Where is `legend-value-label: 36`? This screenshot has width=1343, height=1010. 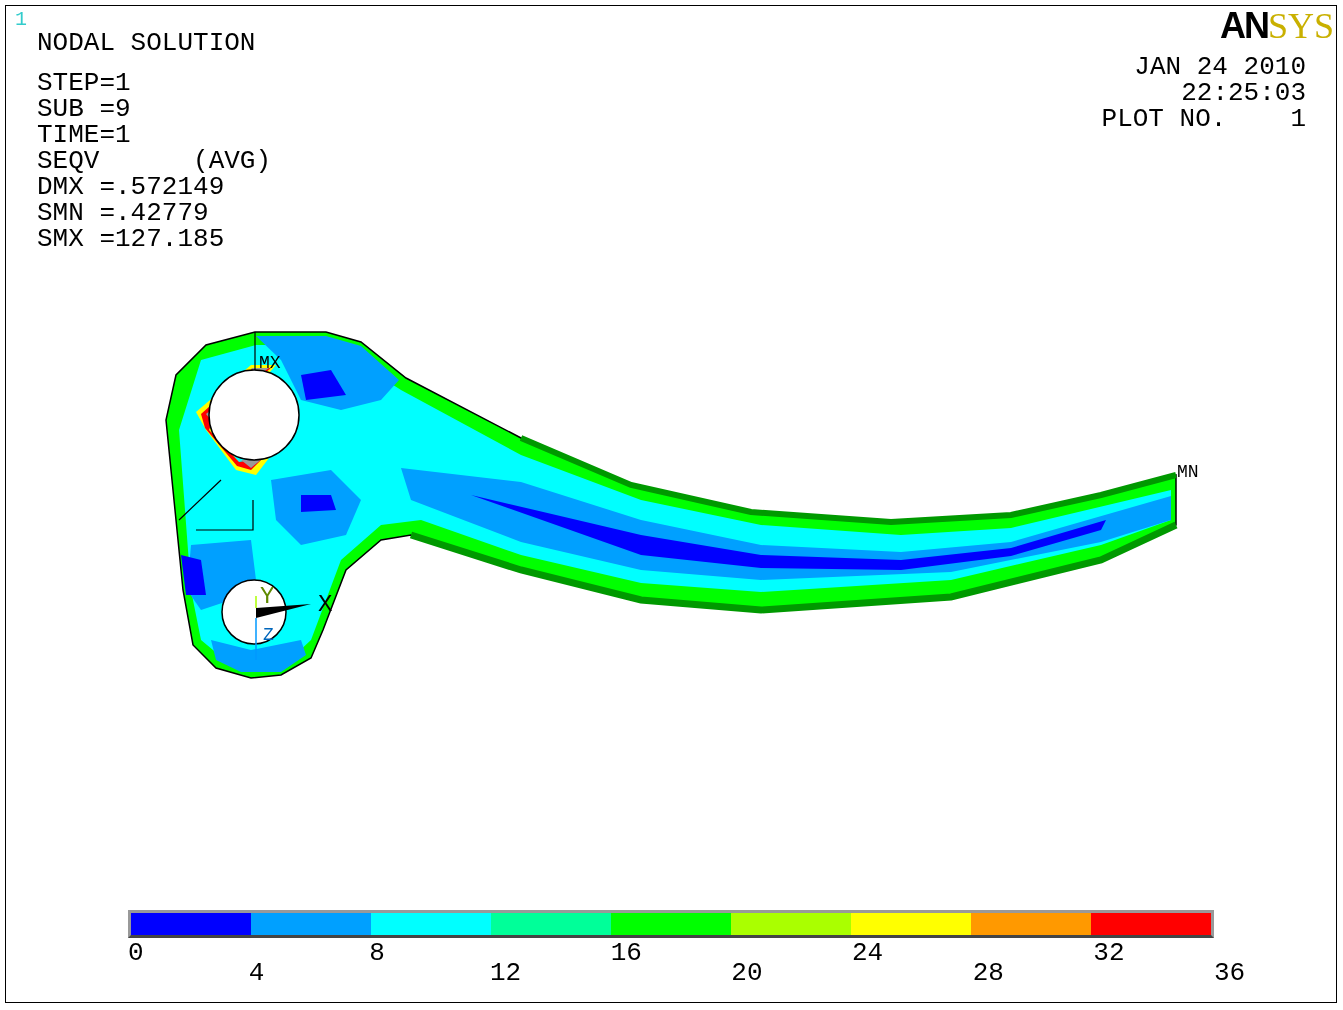 legend-value-label: 36 is located at coordinates (1230, 973).